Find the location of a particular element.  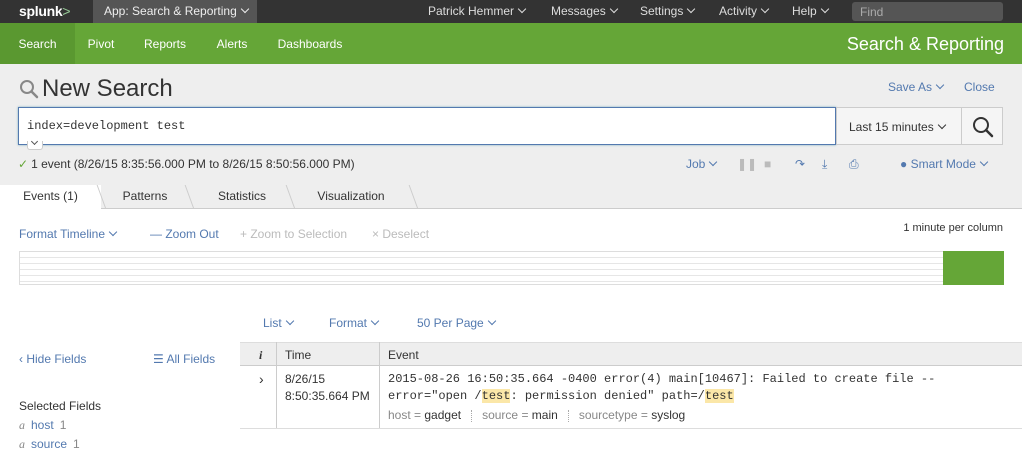

field-host: a host 1 is located at coordinates (42, 425).